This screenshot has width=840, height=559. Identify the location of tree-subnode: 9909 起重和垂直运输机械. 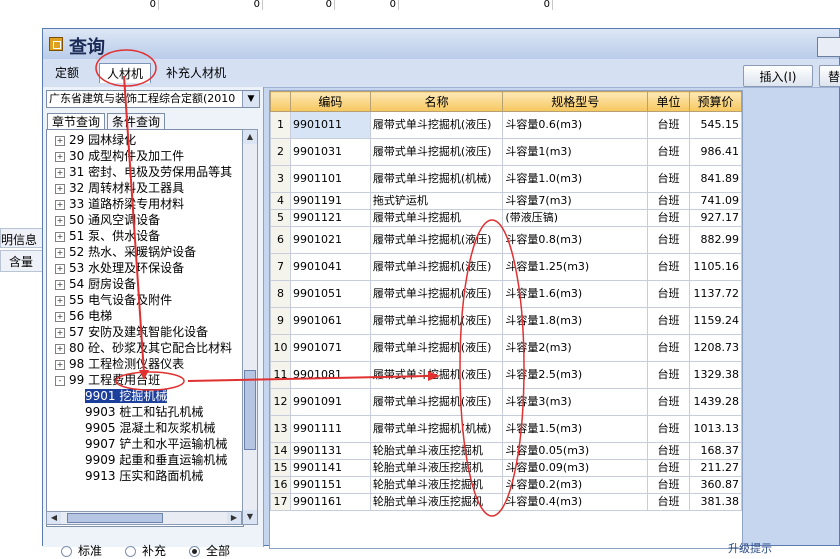
(156, 460).